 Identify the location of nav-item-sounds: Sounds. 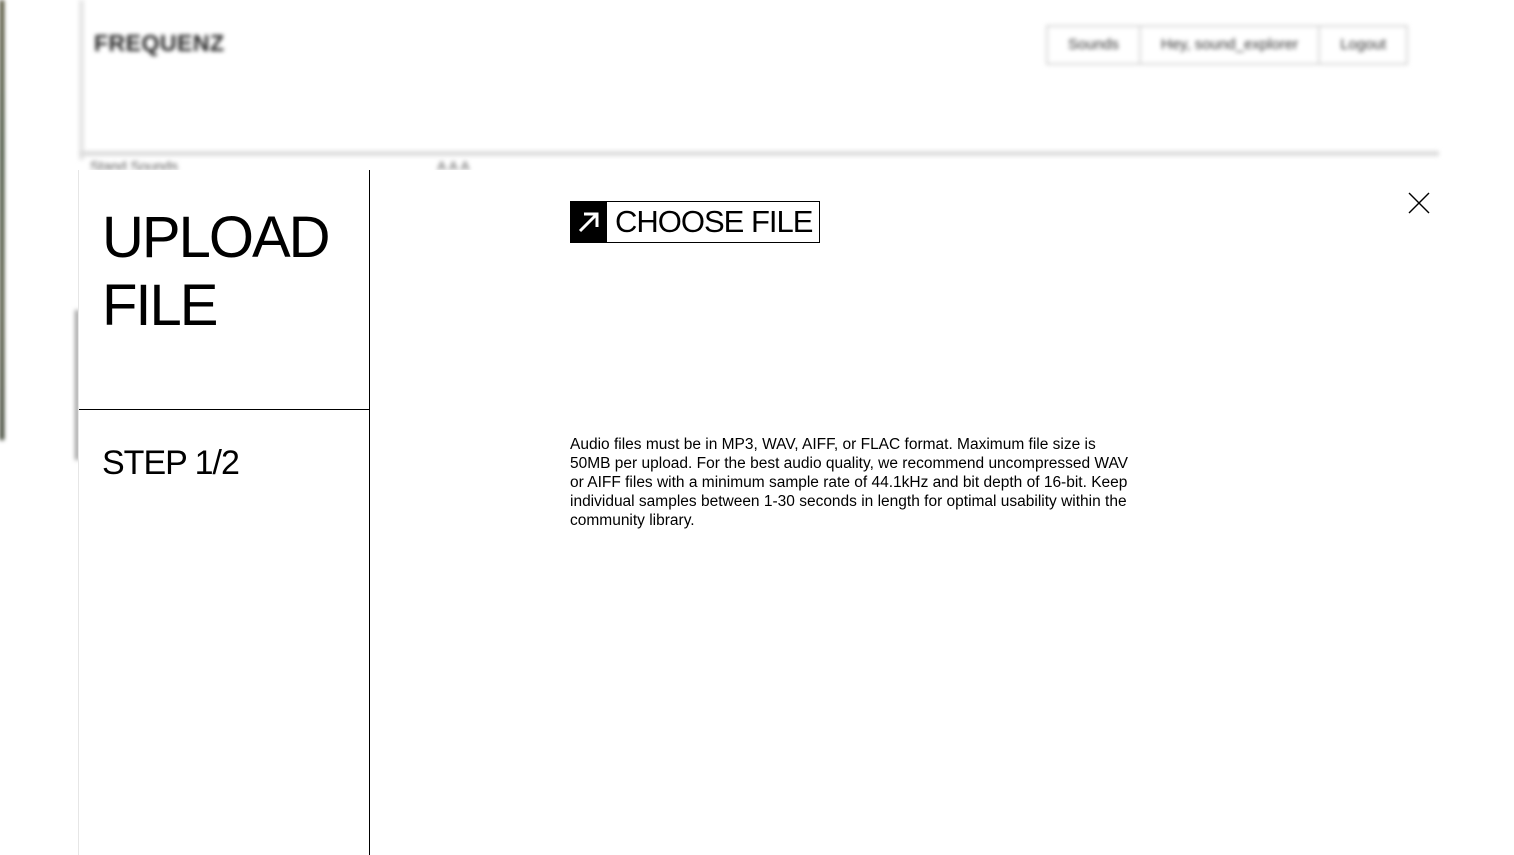
(1094, 45).